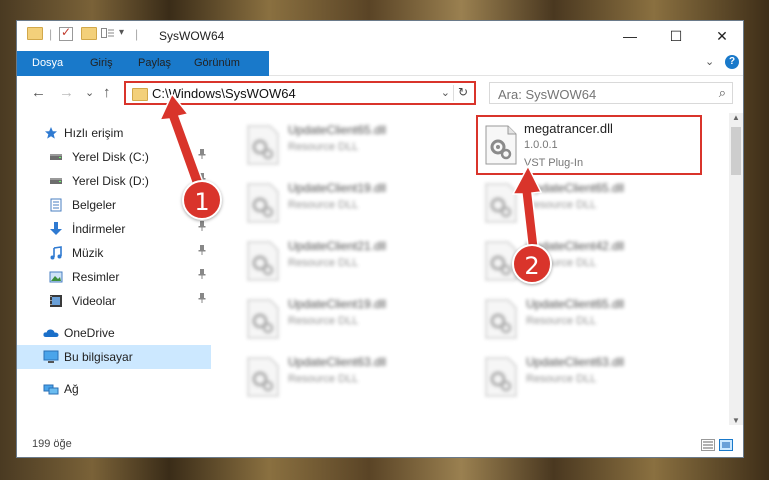  Describe the element at coordinates (114, 357) in the screenshot. I see `sidebar-item-this-pc: Bu bilgisayar` at that location.